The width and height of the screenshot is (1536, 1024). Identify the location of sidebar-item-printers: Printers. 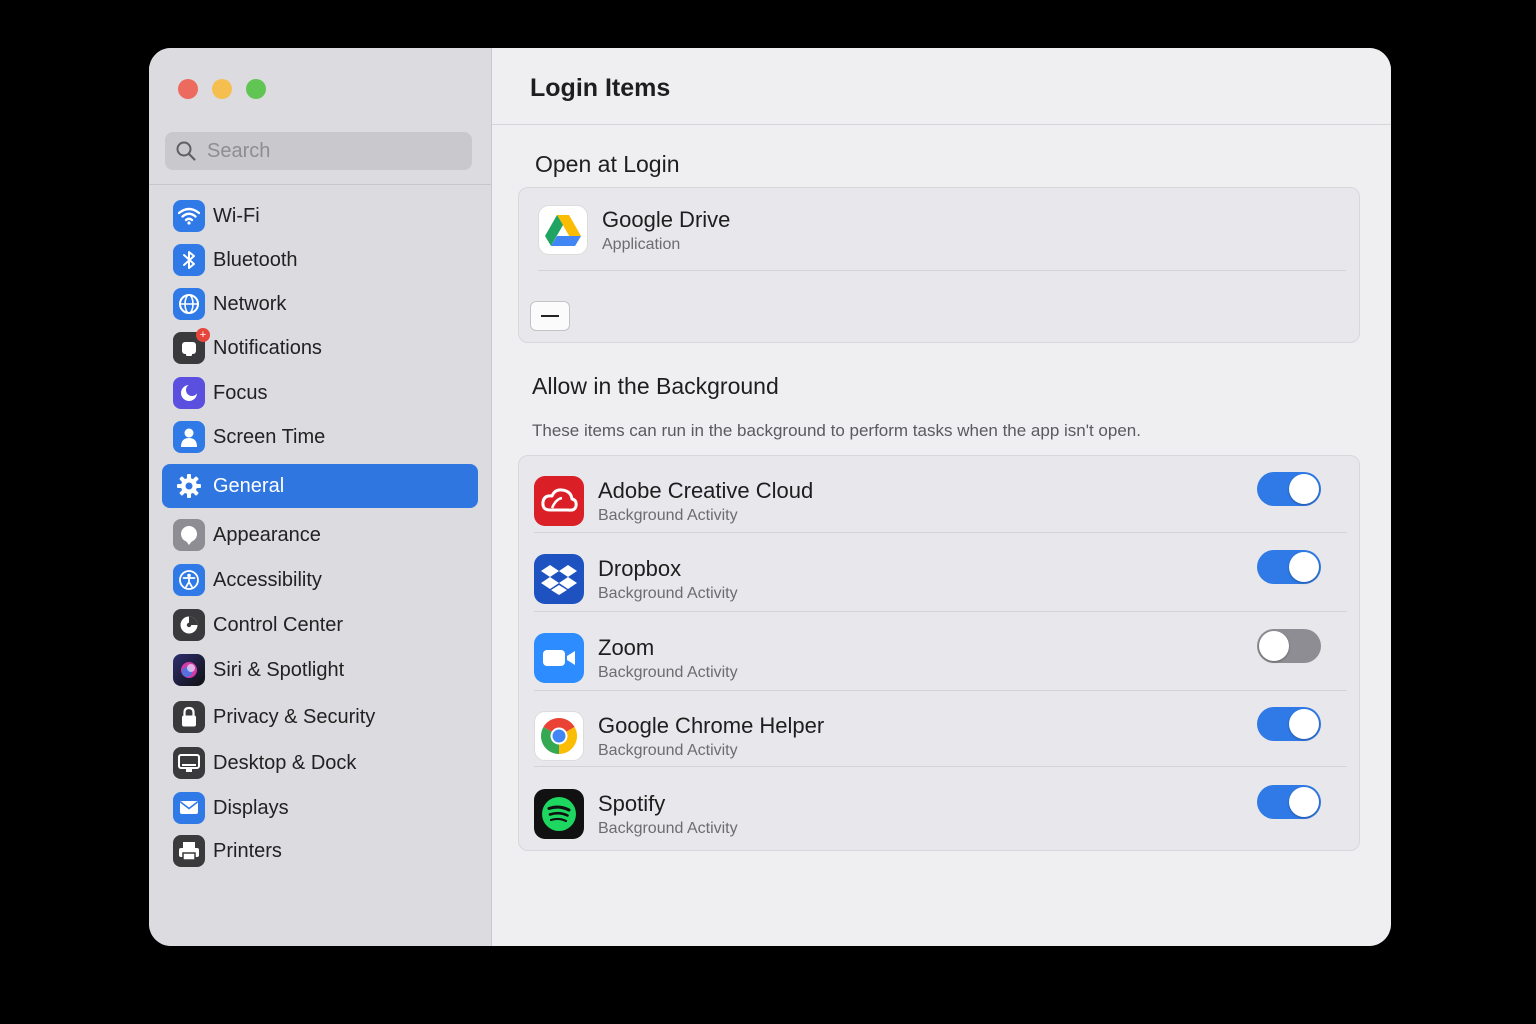
(320, 851).